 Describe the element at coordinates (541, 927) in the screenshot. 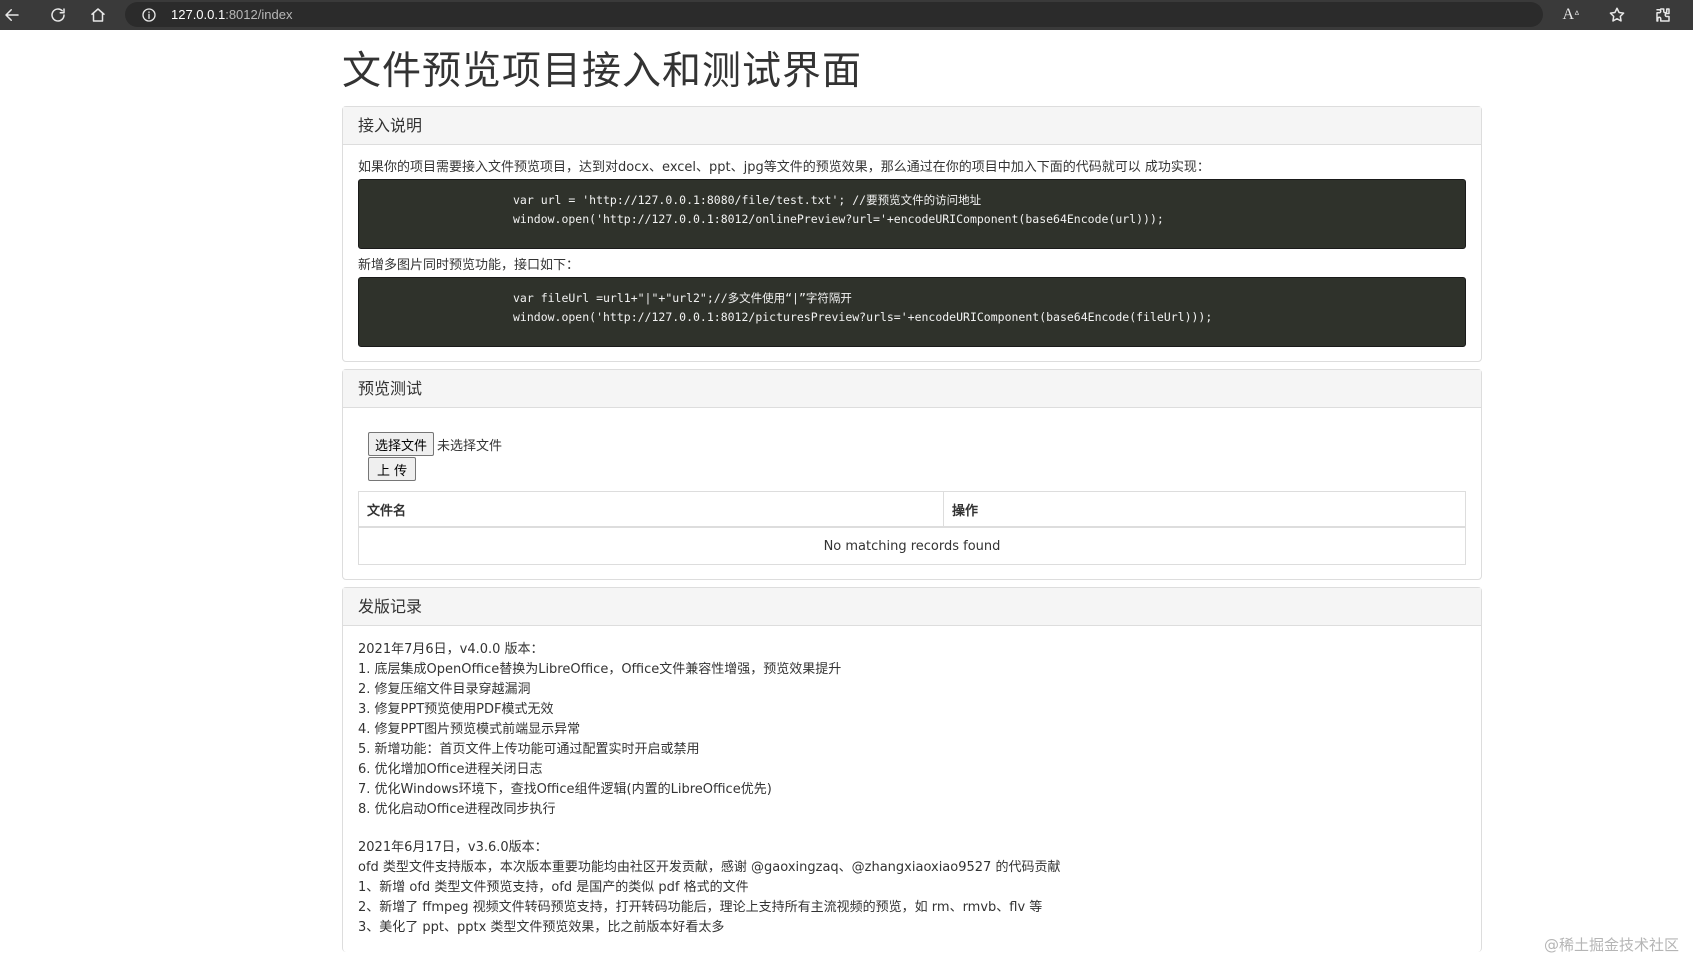

I see `list-item: 3、美化了 ppt、pptx 类型文件预览效果，比之前版本好看太多` at that location.